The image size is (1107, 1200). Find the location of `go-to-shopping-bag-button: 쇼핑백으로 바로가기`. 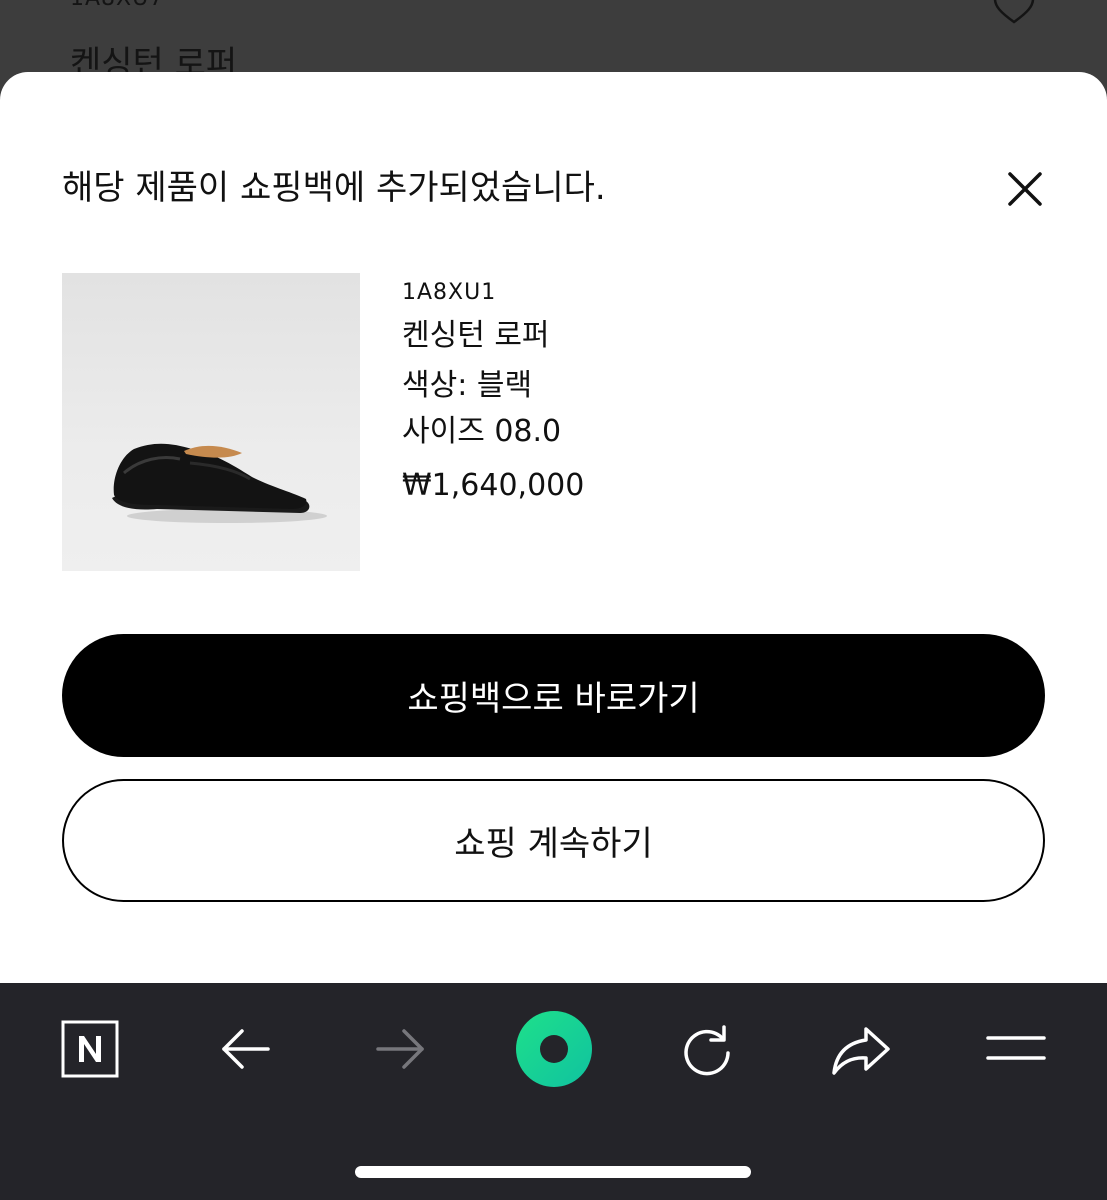

go-to-shopping-bag-button: 쇼핑백으로 바로가기 is located at coordinates (553, 695).